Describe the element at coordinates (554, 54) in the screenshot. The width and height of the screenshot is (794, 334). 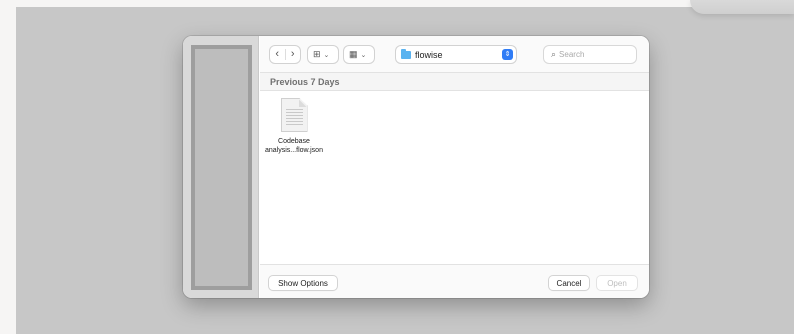
I see `search-icon: ⌕` at that location.